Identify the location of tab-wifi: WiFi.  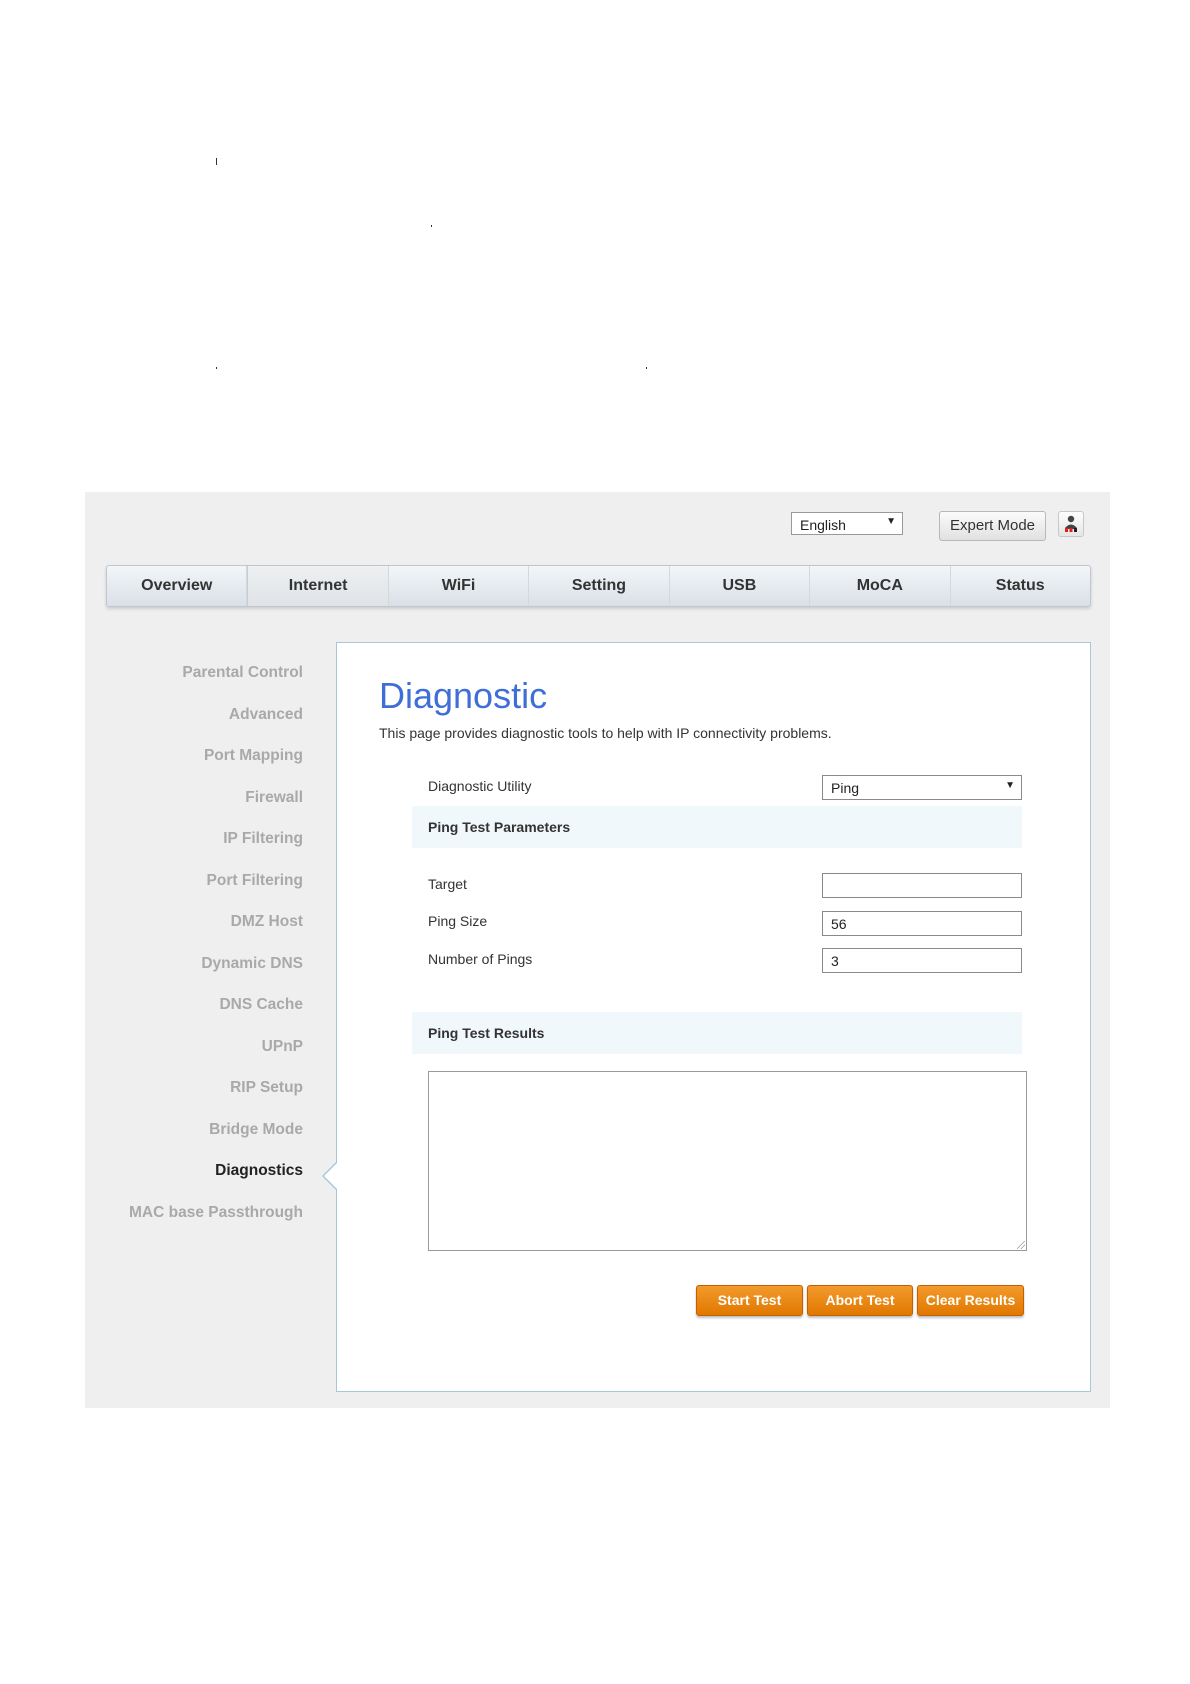
(459, 586).